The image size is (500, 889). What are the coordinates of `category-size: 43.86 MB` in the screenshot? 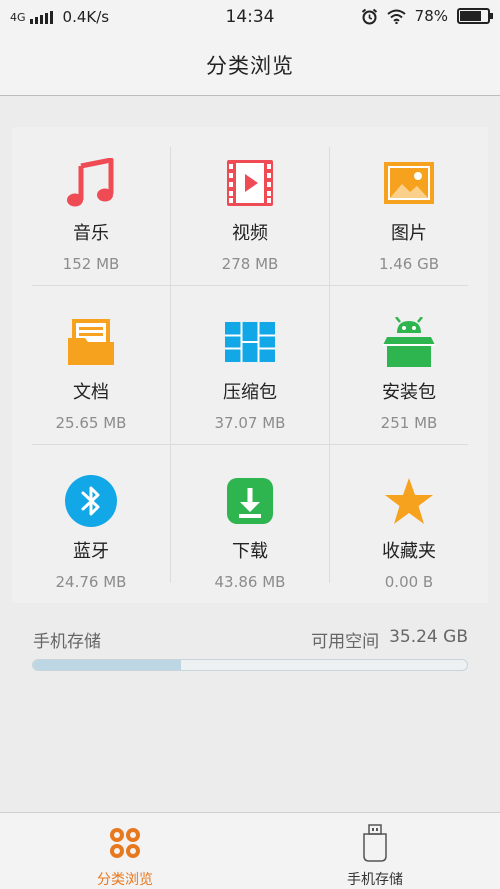 It's located at (250, 582).